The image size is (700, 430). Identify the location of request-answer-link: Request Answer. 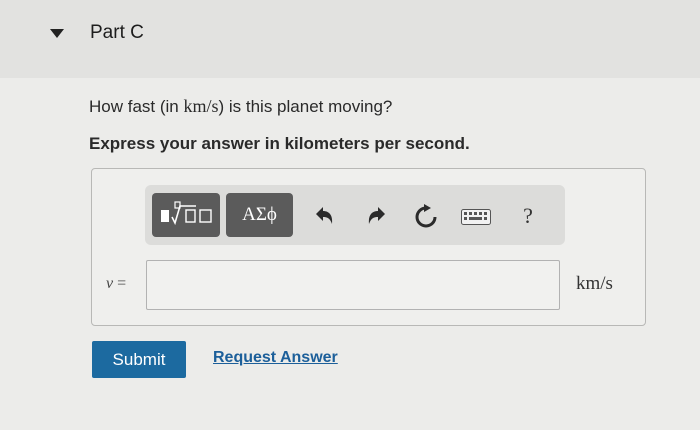
(275, 358).